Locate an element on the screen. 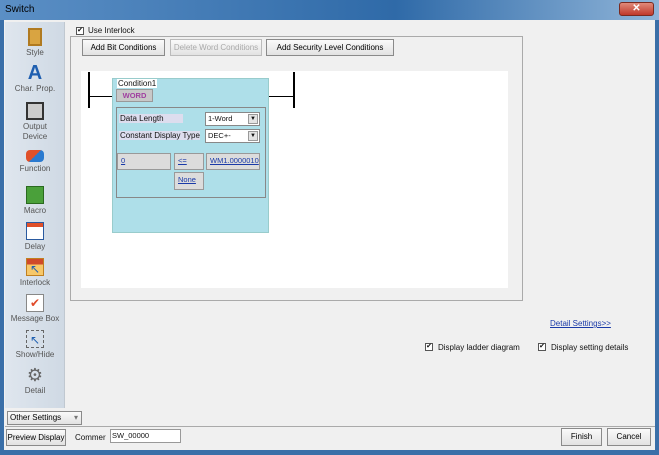  condition-type-badge: WORD is located at coordinates (134, 95).